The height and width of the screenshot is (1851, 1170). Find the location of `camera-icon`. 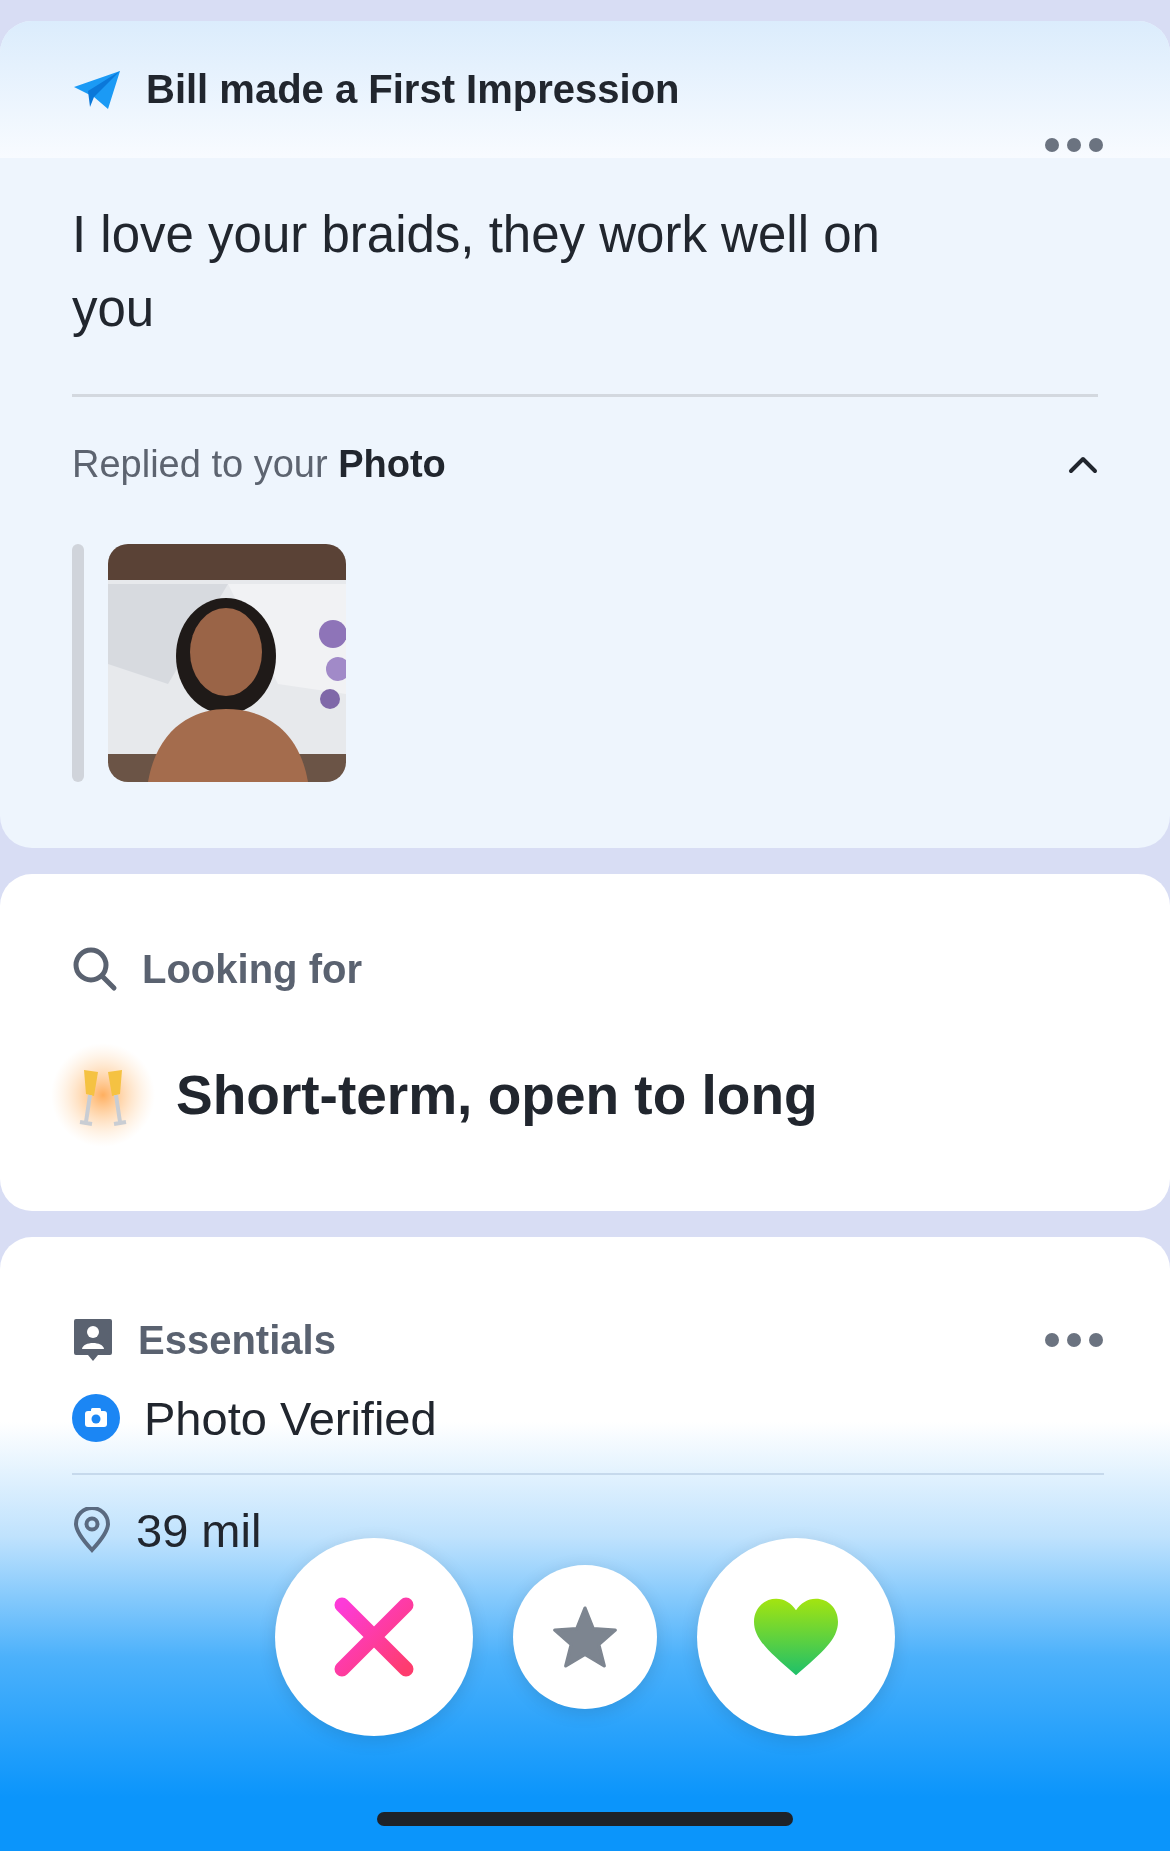

camera-icon is located at coordinates (96, 1418).